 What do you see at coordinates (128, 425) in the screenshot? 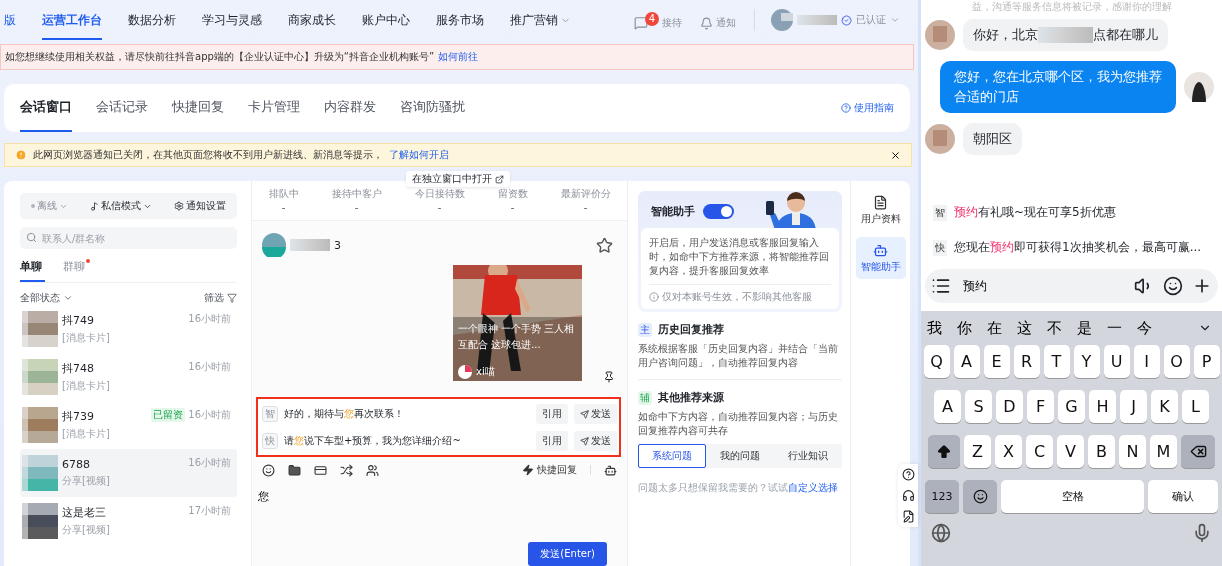
I see `contact-item: 抖739 [消息卡片] 已留资 16小时前` at bounding box center [128, 425].